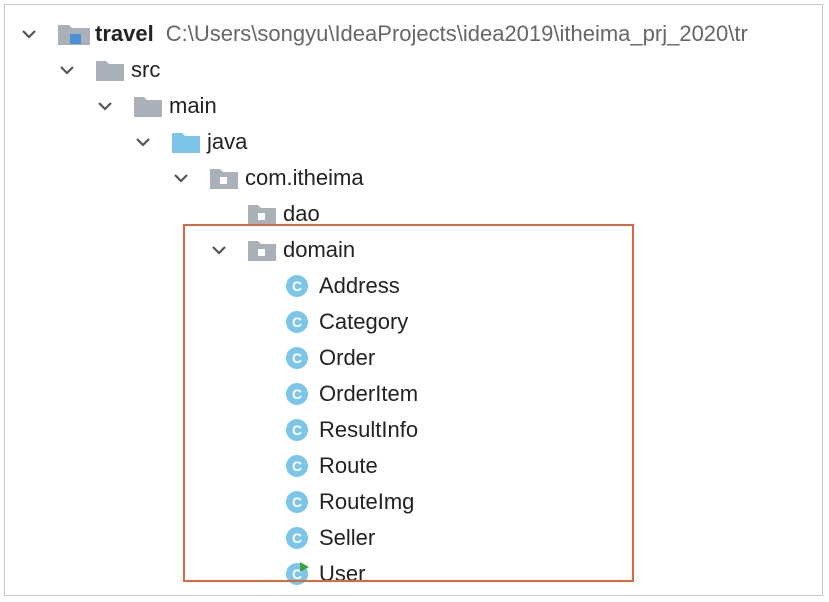 Image resolution: width=829 pixels, height=602 pixels. Describe the element at coordinates (347, 537) in the screenshot. I see `class-name: Seller` at that location.